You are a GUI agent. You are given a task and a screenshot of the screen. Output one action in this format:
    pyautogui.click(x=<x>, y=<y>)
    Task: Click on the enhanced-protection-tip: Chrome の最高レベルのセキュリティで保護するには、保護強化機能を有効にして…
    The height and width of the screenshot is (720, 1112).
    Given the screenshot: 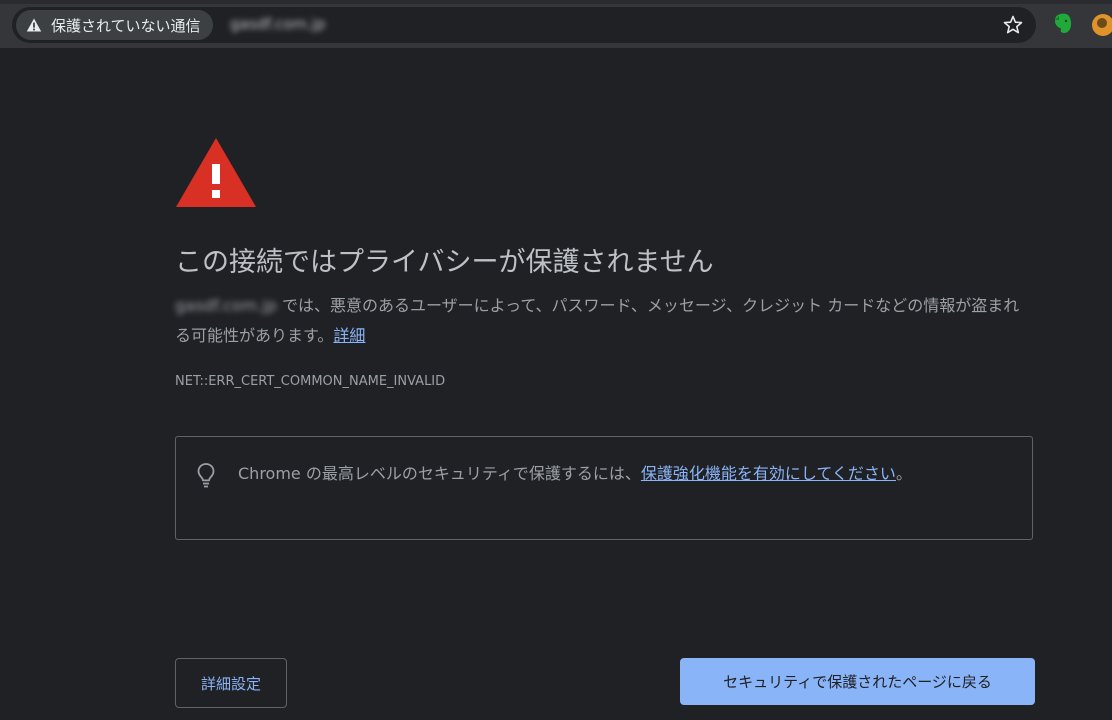 What is the action you would take?
    pyautogui.click(x=604, y=488)
    